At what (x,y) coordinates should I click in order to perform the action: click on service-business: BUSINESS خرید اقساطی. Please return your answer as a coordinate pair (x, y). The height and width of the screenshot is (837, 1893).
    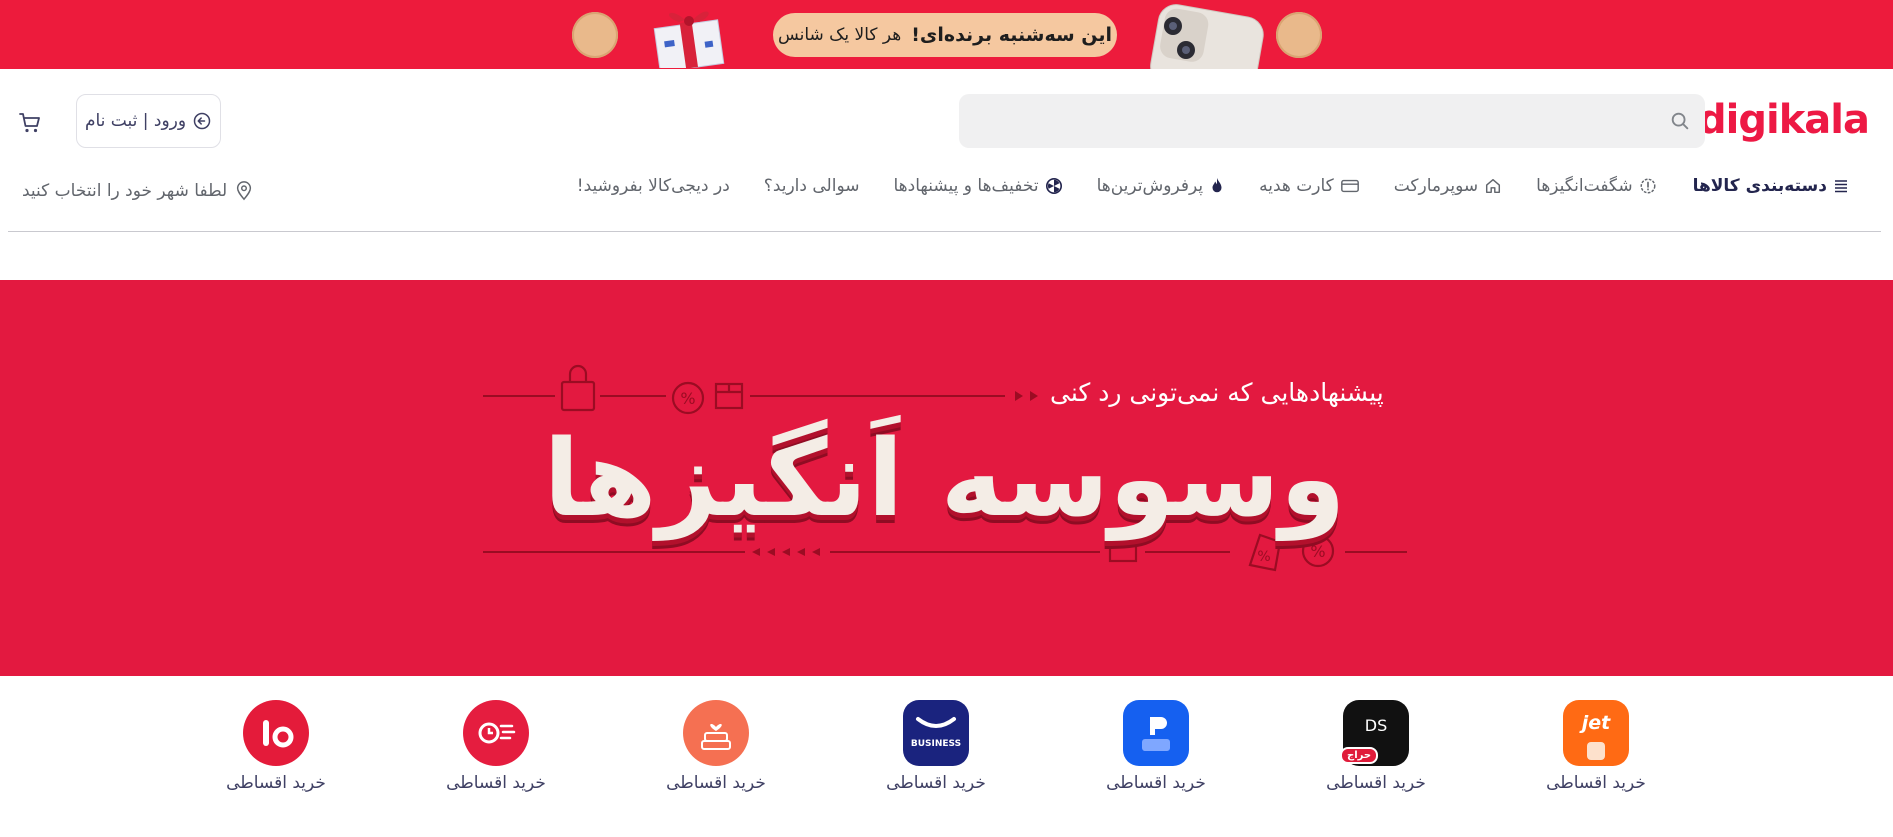
    Looking at the image, I should click on (936, 746).